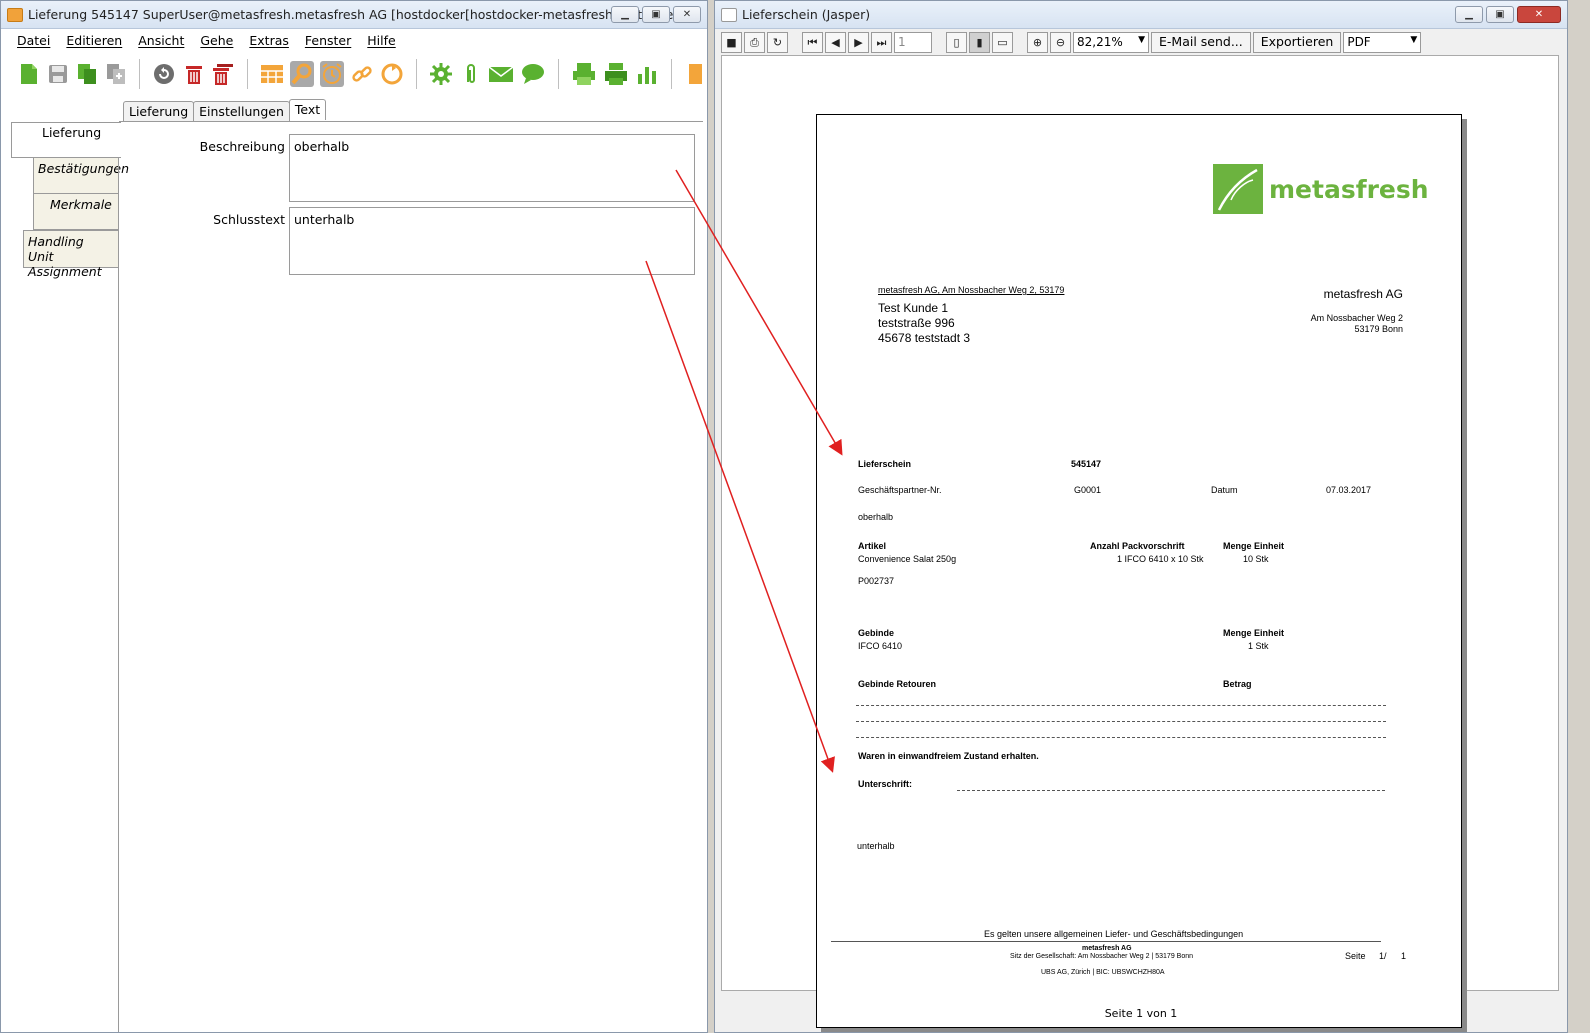 Image resolution: width=1590 pixels, height=1033 pixels. Describe the element at coordinates (1141, 1013) in the screenshot. I see `page-status: Seite 1 von 1` at that location.